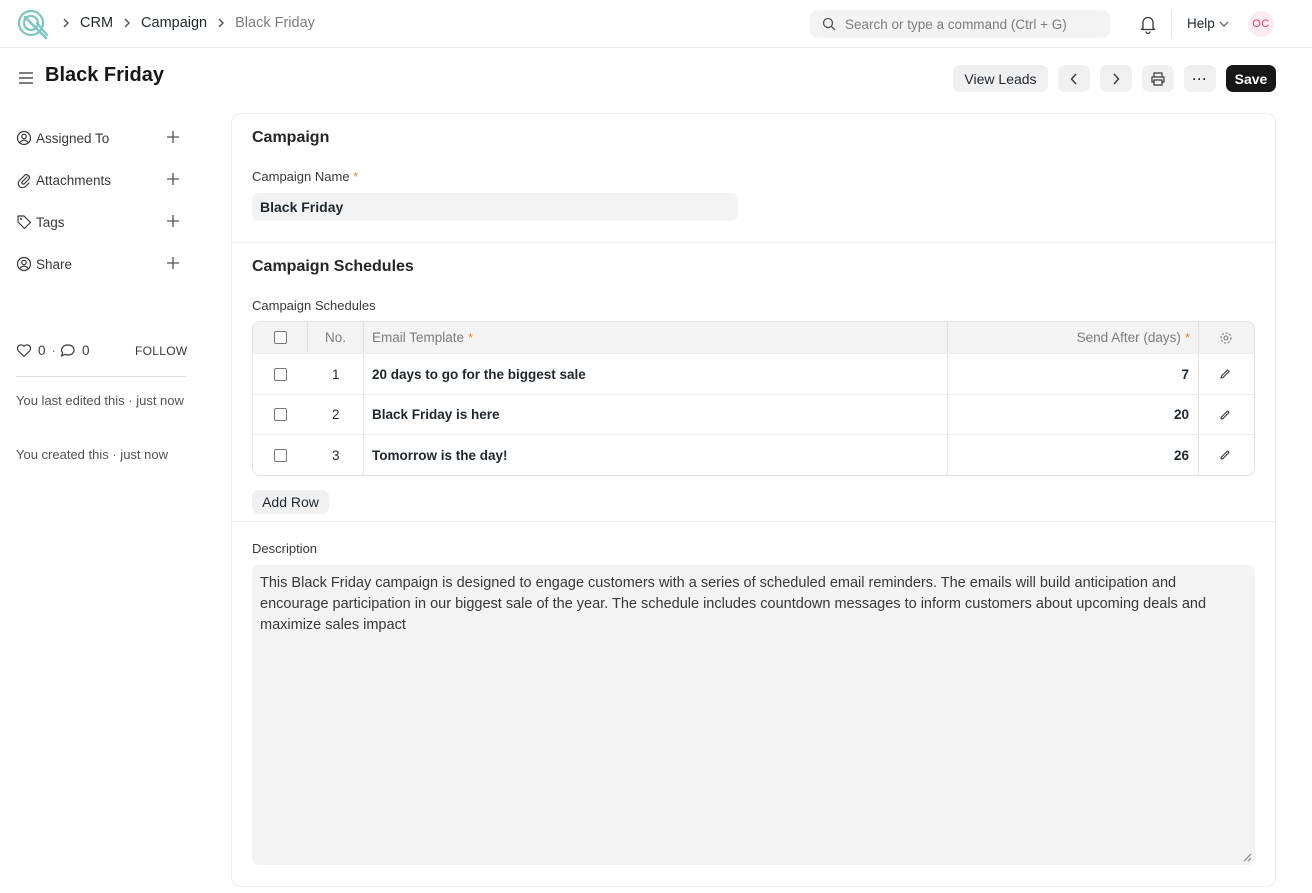 The height and width of the screenshot is (893, 1312). What do you see at coordinates (86, 350) in the screenshot?
I see `comments-count: 0` at bounding box center [86, 350].